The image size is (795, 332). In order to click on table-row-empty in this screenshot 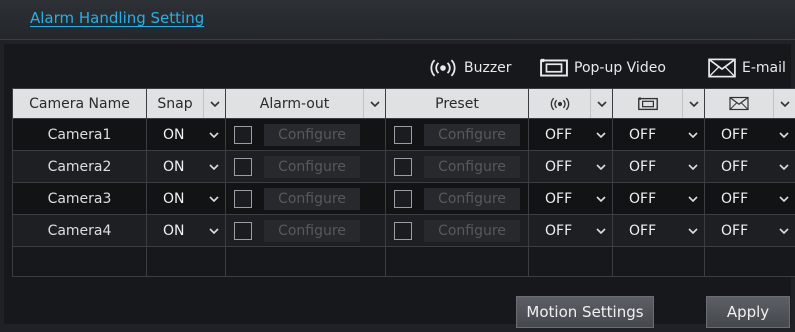, I will do `click(403, 261)`.